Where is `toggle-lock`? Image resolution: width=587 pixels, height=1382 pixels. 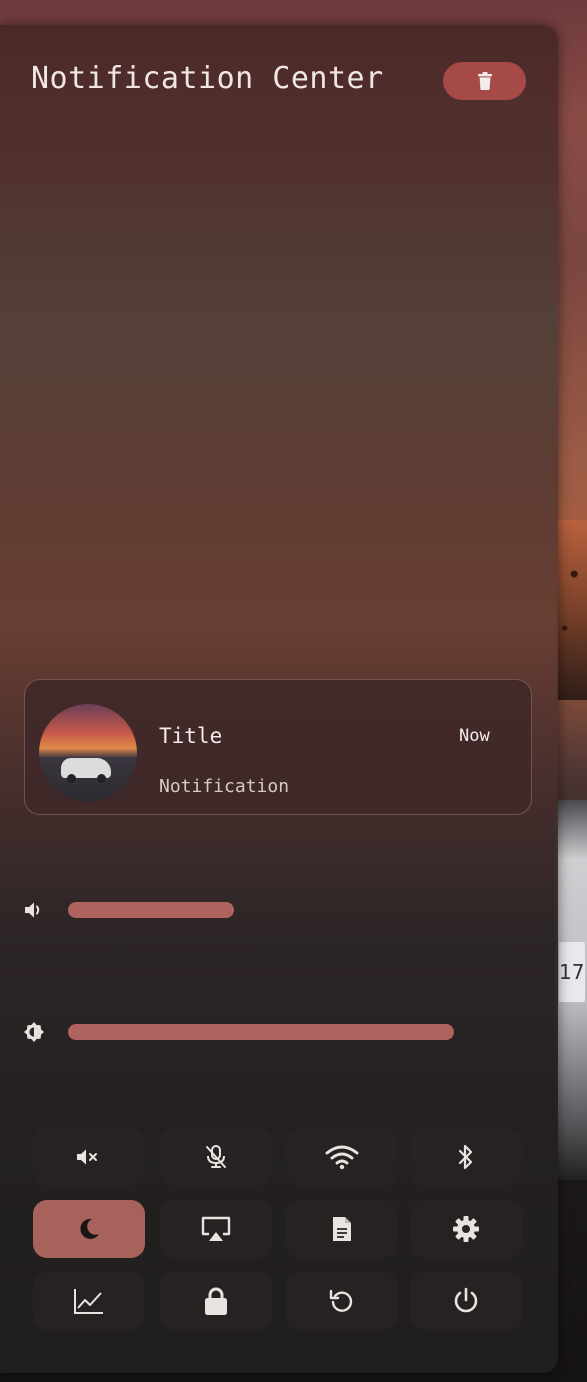
toggle-lock is located at coordinates (216, 1301).